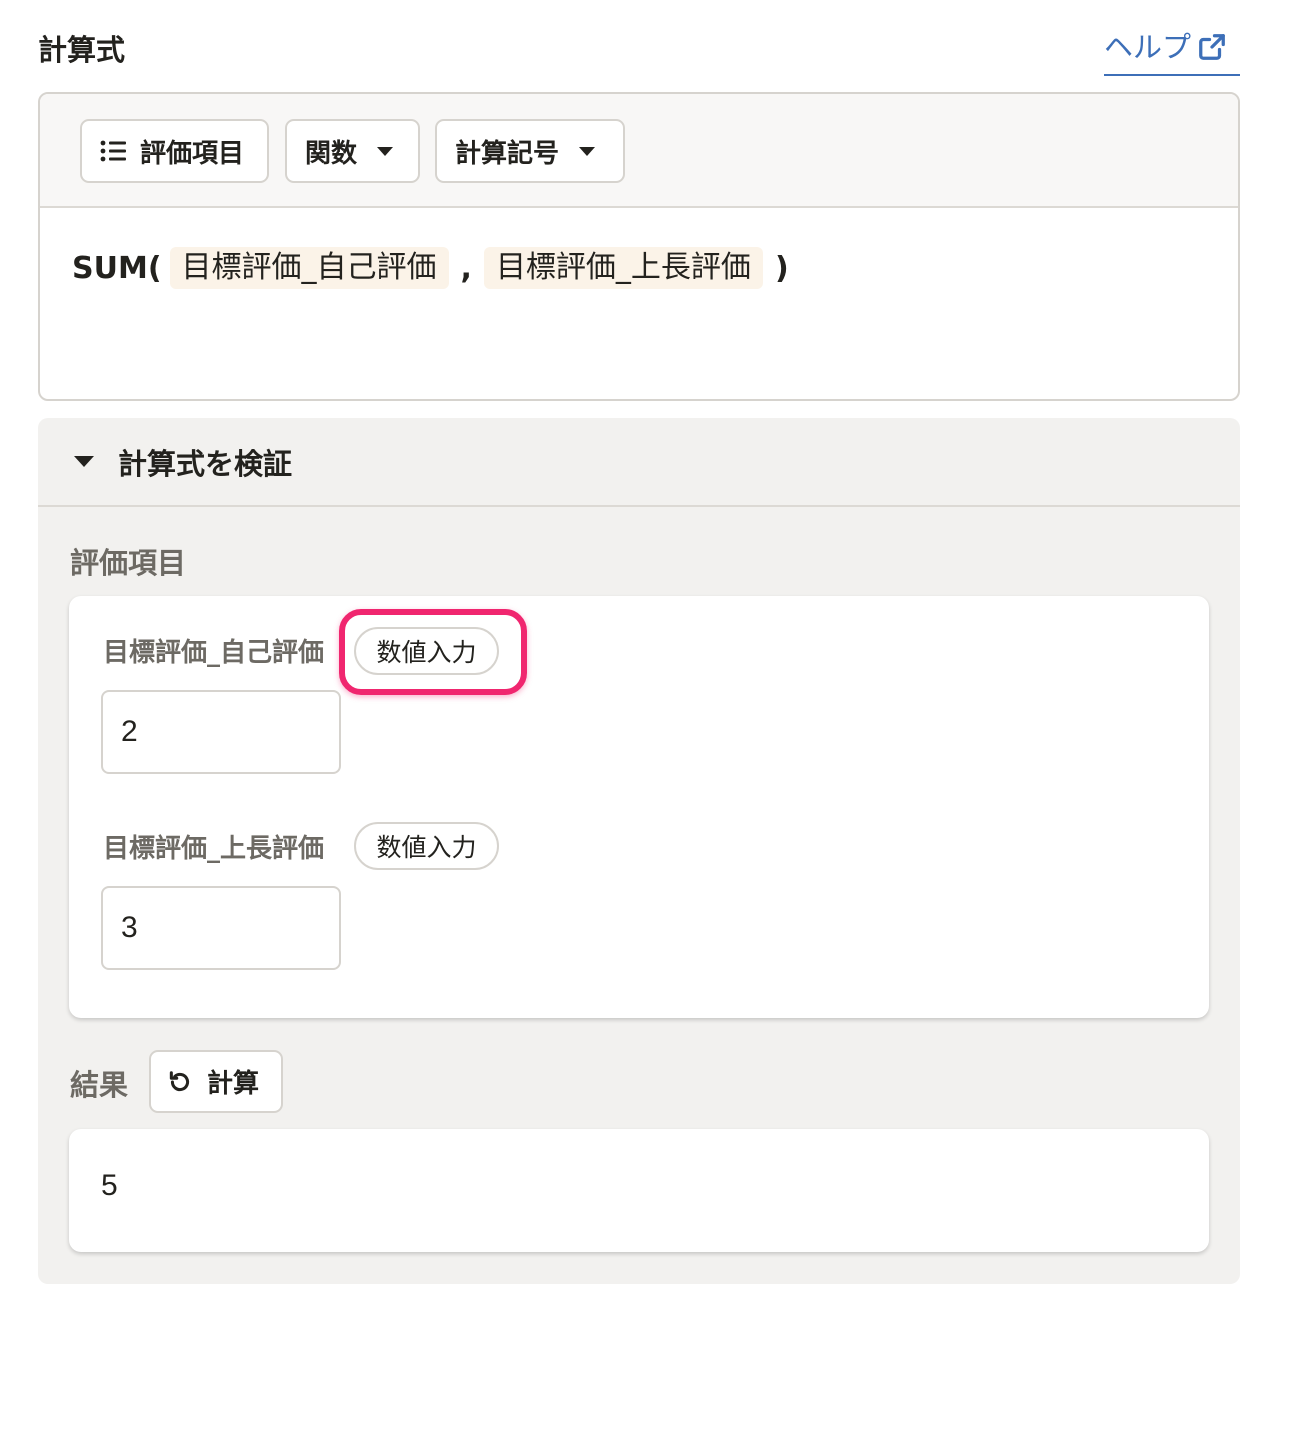 This screenshot has width=1294, height=1451. What do you see at coordinates (109, 1185) in the screenshot?
I see `result-value: 5` at bounding box center [109, 1185].